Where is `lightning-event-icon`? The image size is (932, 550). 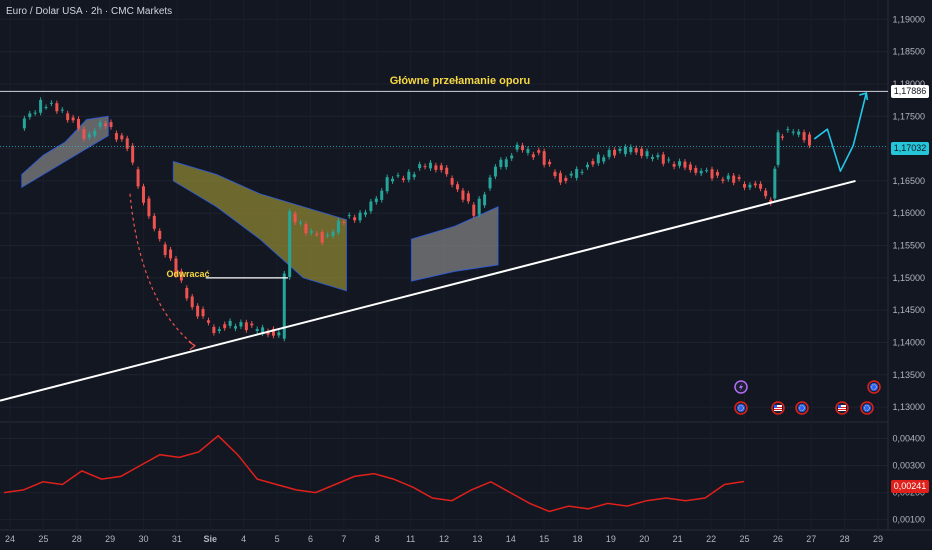 lightning-event-icon is located at coordinates (741, 387).